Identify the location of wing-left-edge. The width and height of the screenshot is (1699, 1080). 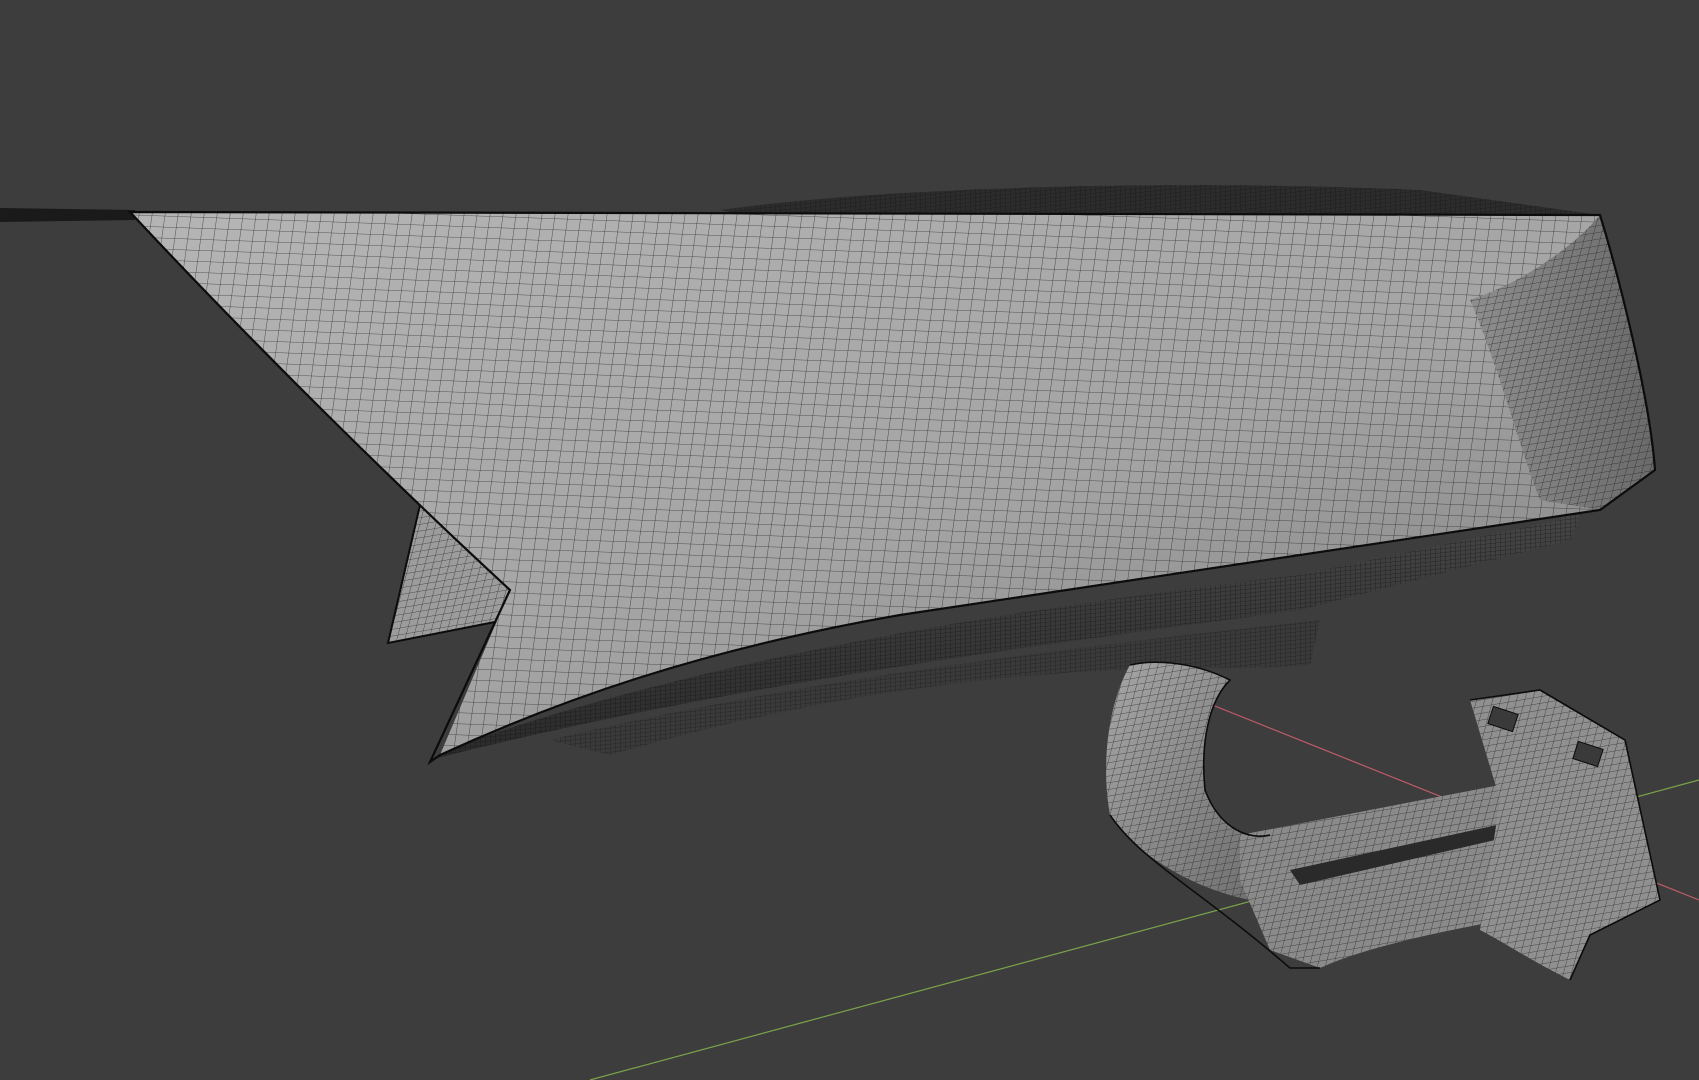
(67, 215).